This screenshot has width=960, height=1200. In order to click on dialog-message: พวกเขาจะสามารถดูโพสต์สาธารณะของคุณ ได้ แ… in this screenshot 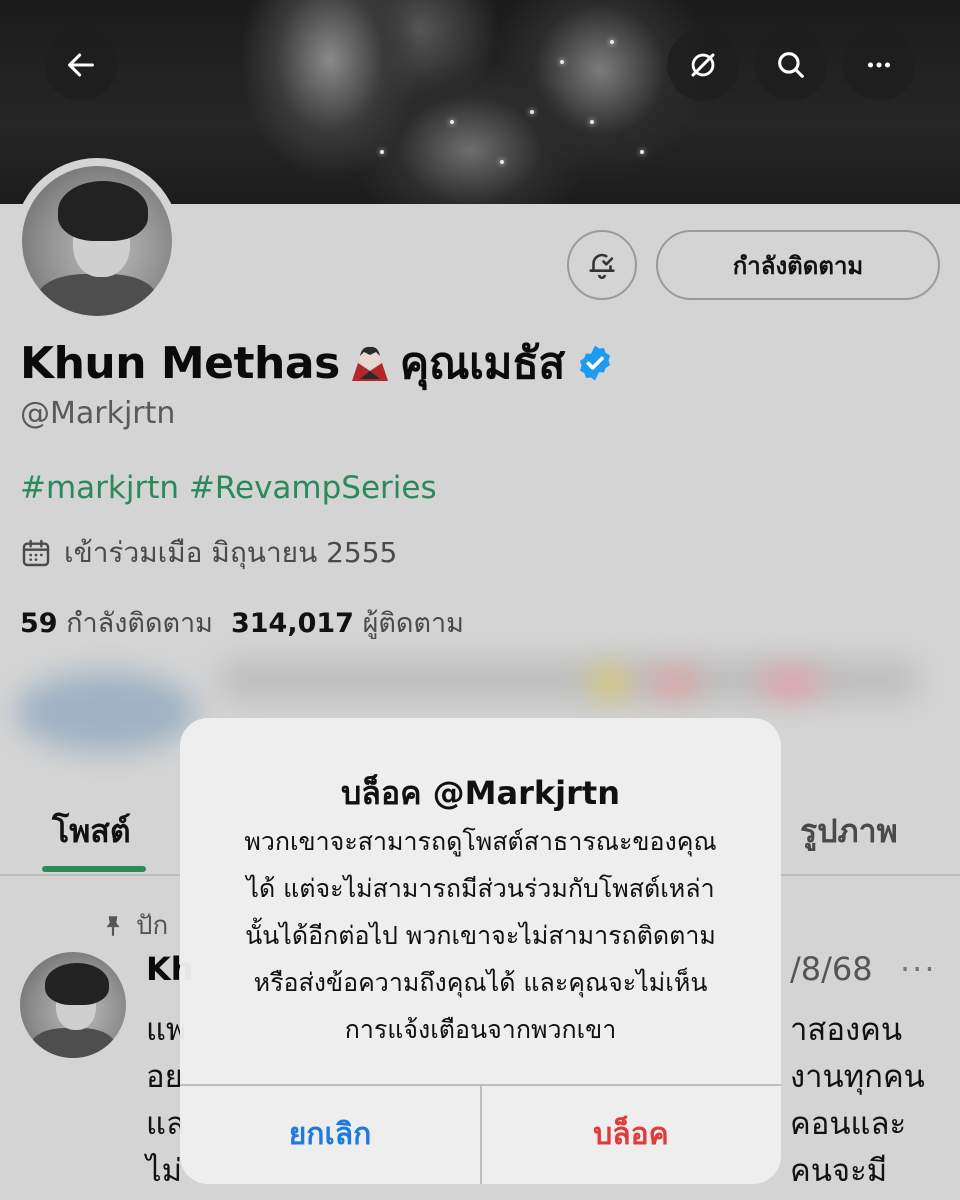, I will do `click(480, 935)`.